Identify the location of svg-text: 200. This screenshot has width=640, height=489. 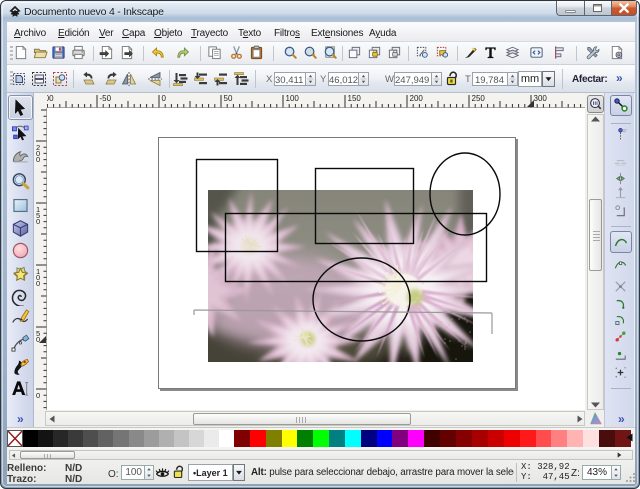
(417, 98).